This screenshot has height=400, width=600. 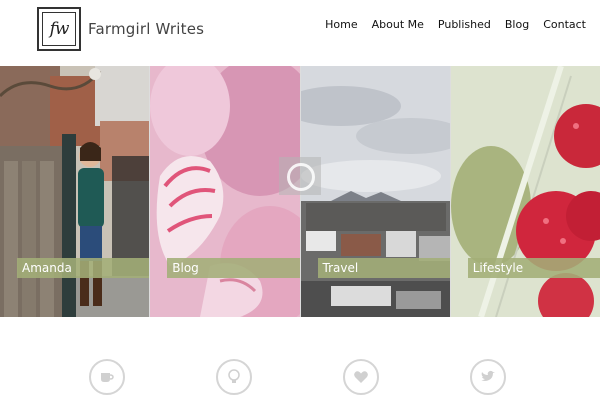 I want to click on site-logo: fw, so click(x=59, y=29).